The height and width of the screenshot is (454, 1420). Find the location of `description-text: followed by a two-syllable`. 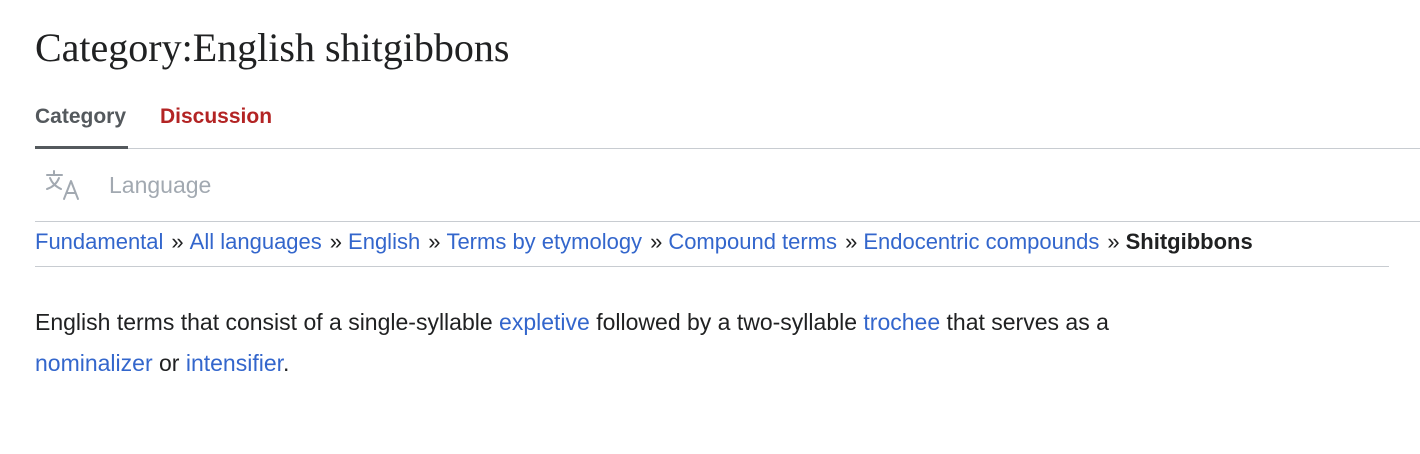

description-text: followed by a two-syllable is located at coordinates (726, 322).